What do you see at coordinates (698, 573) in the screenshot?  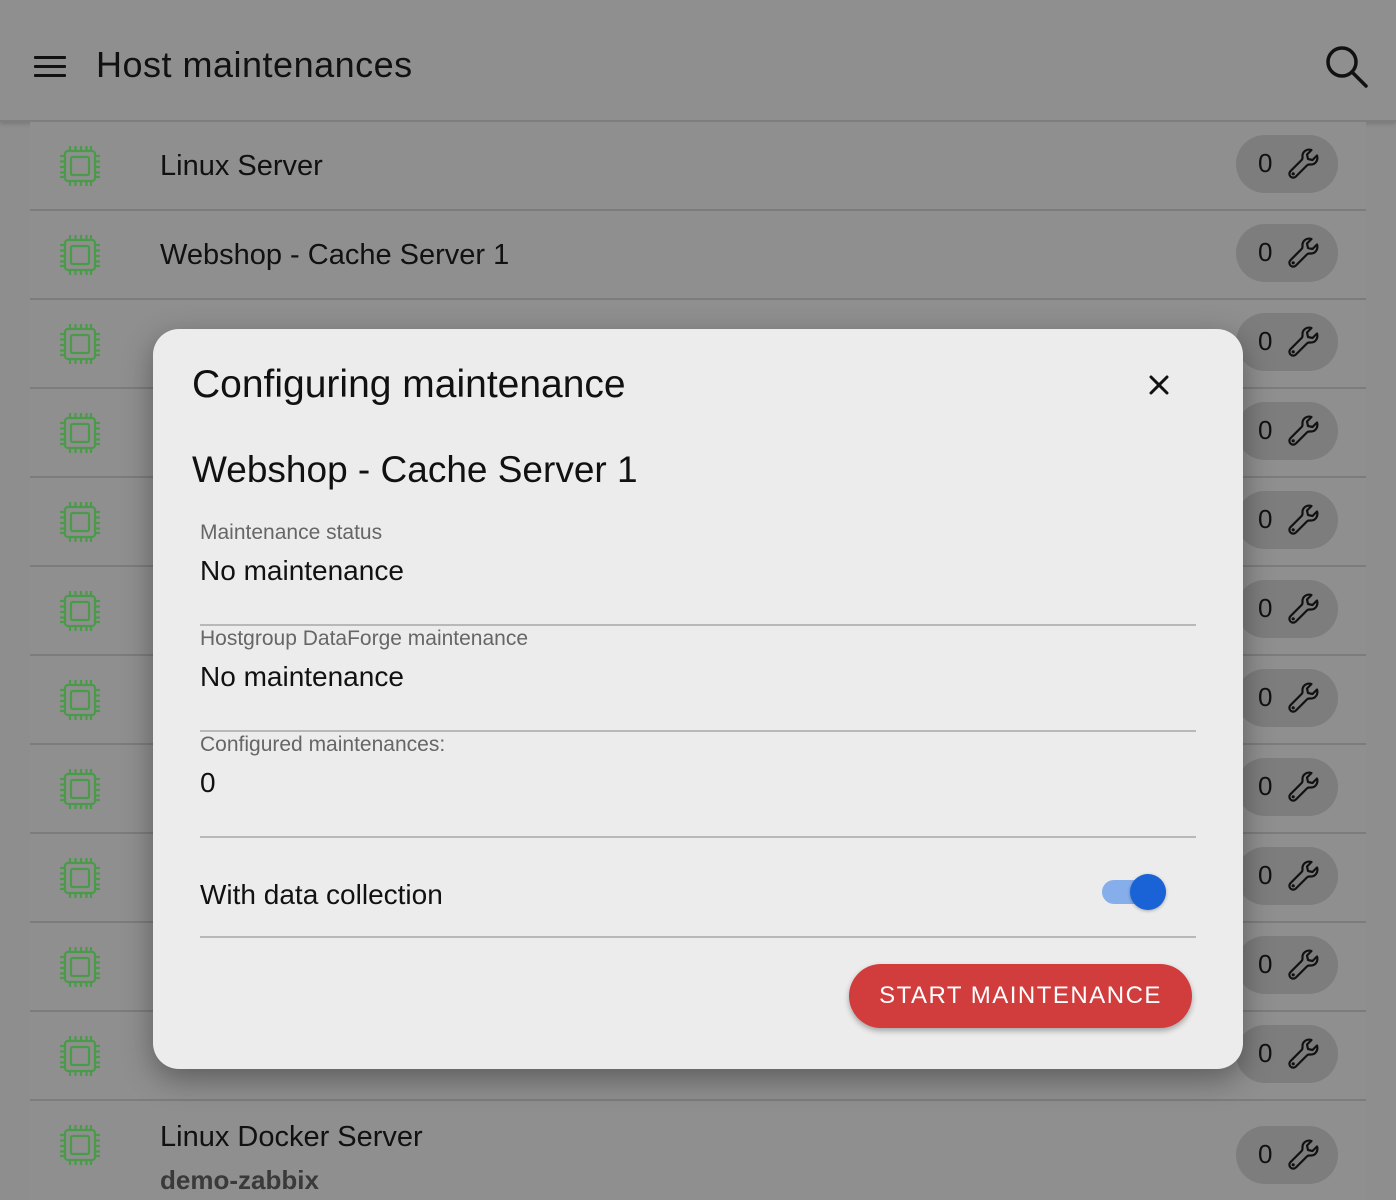 I see `maintenance-status-field: Maintenance status No maintenance` at bounding box center [698, 573].